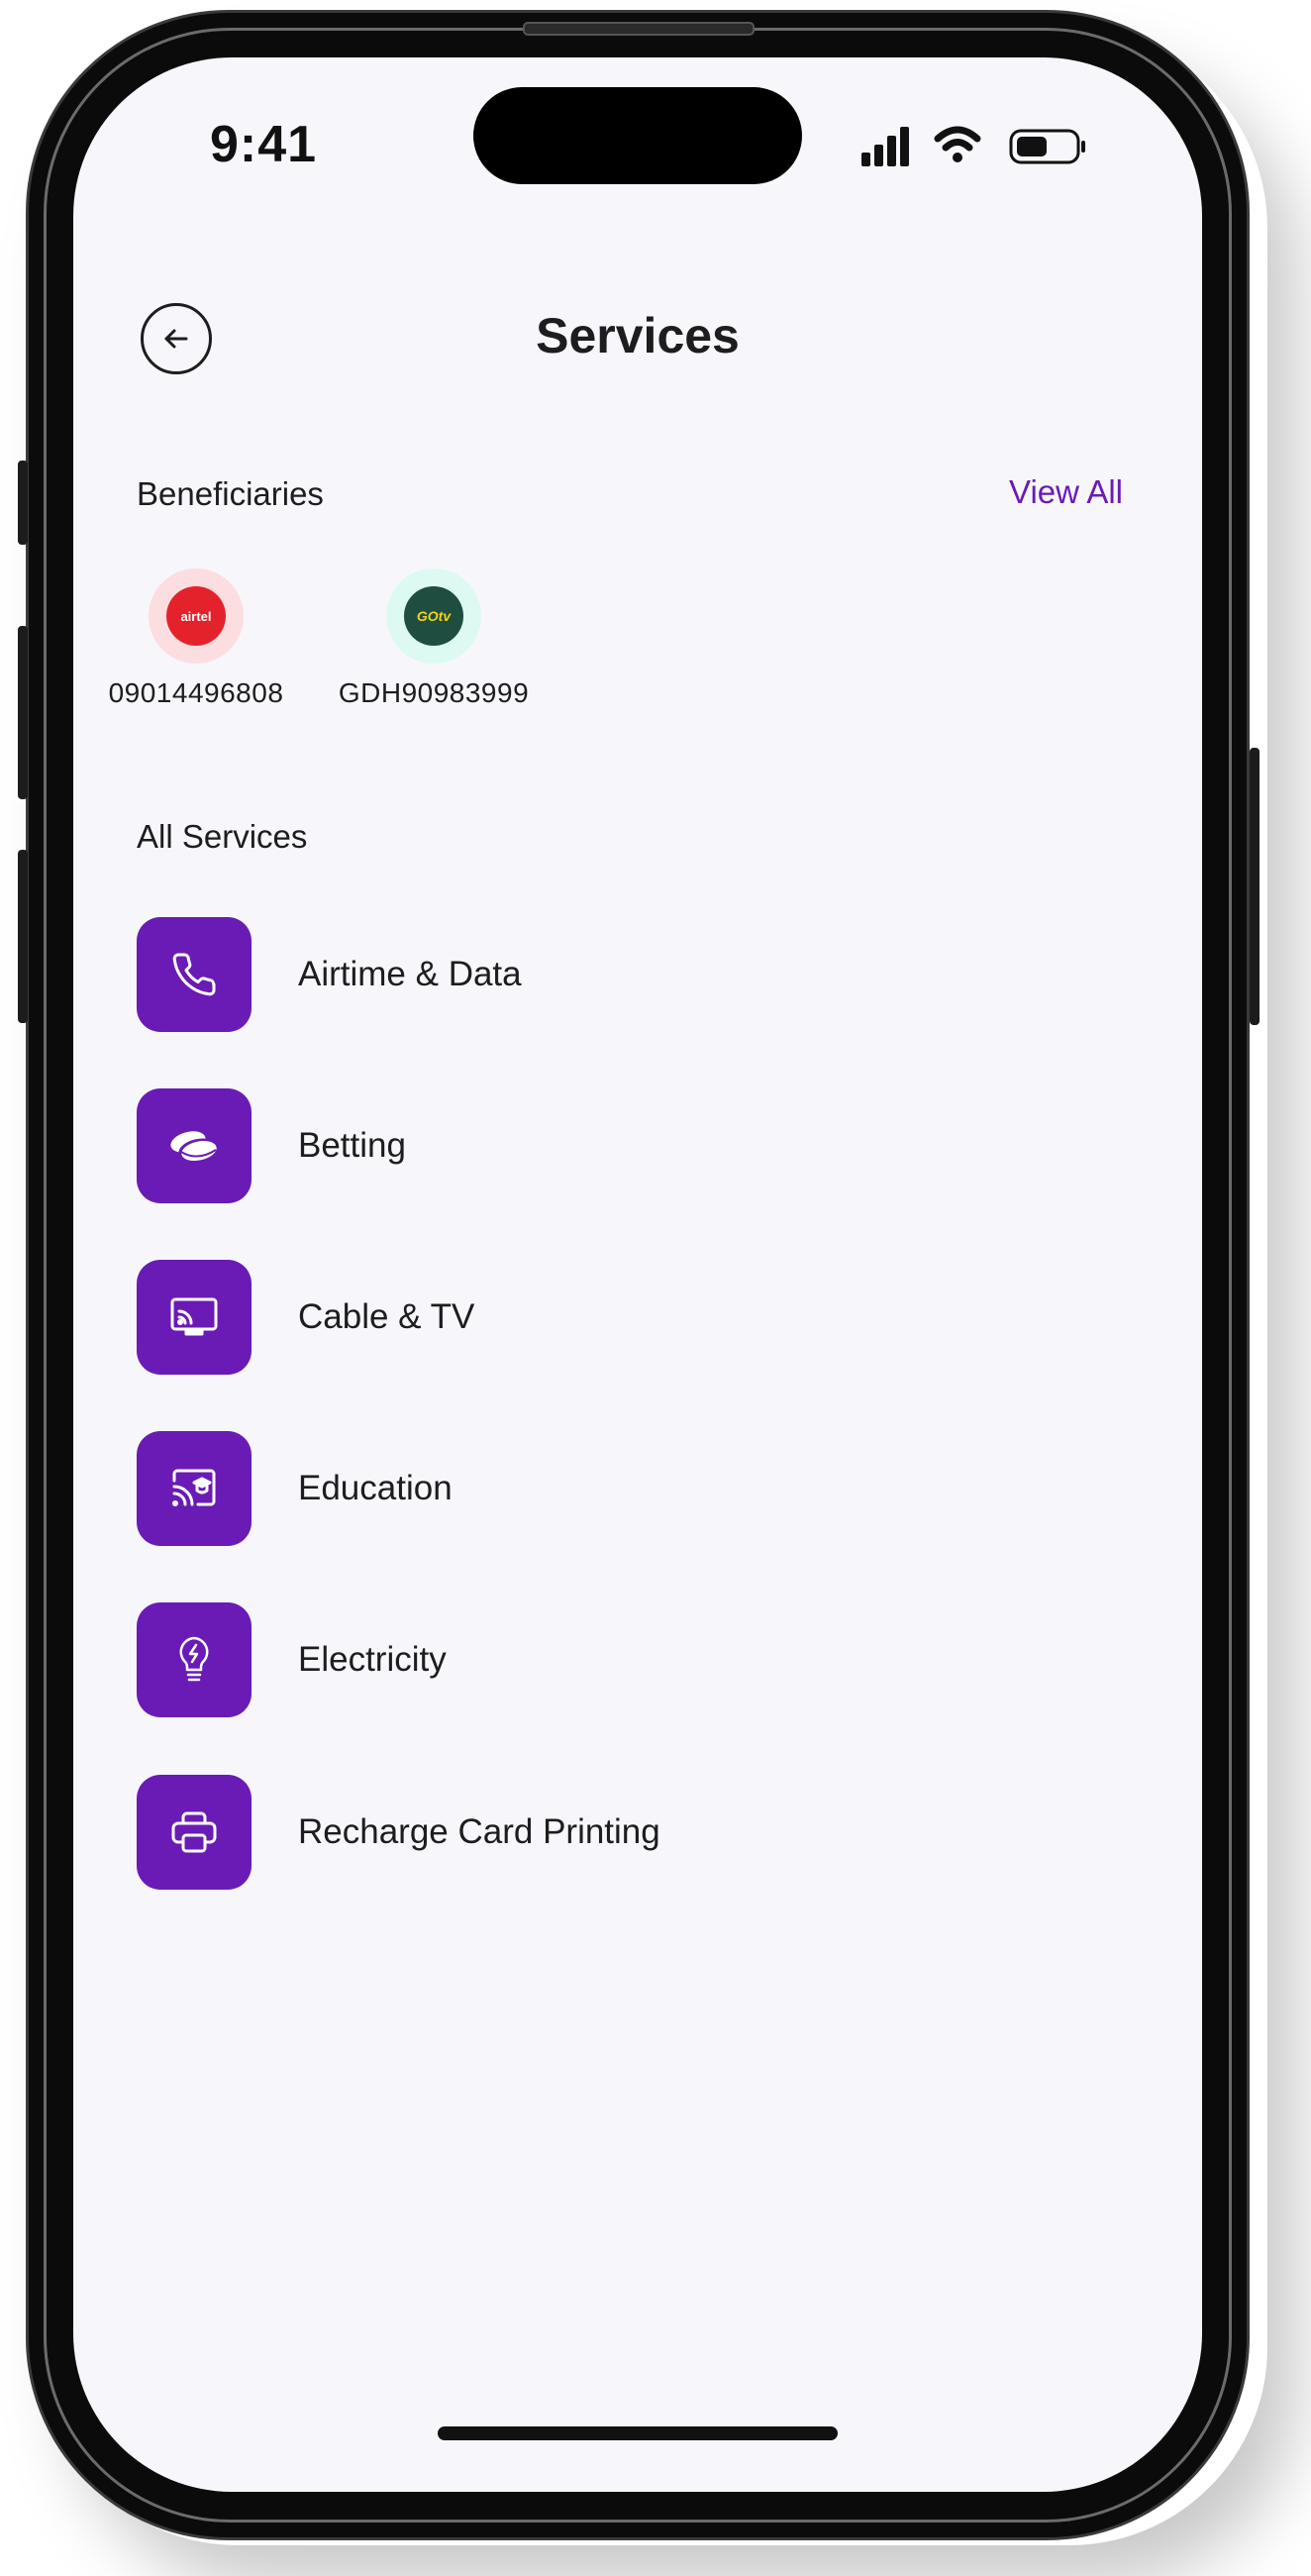 Image resolution: width=1311 pixels, height=2576 pixels. I want to click on beneficiary-avatar: GOtv, so click(434, 616).